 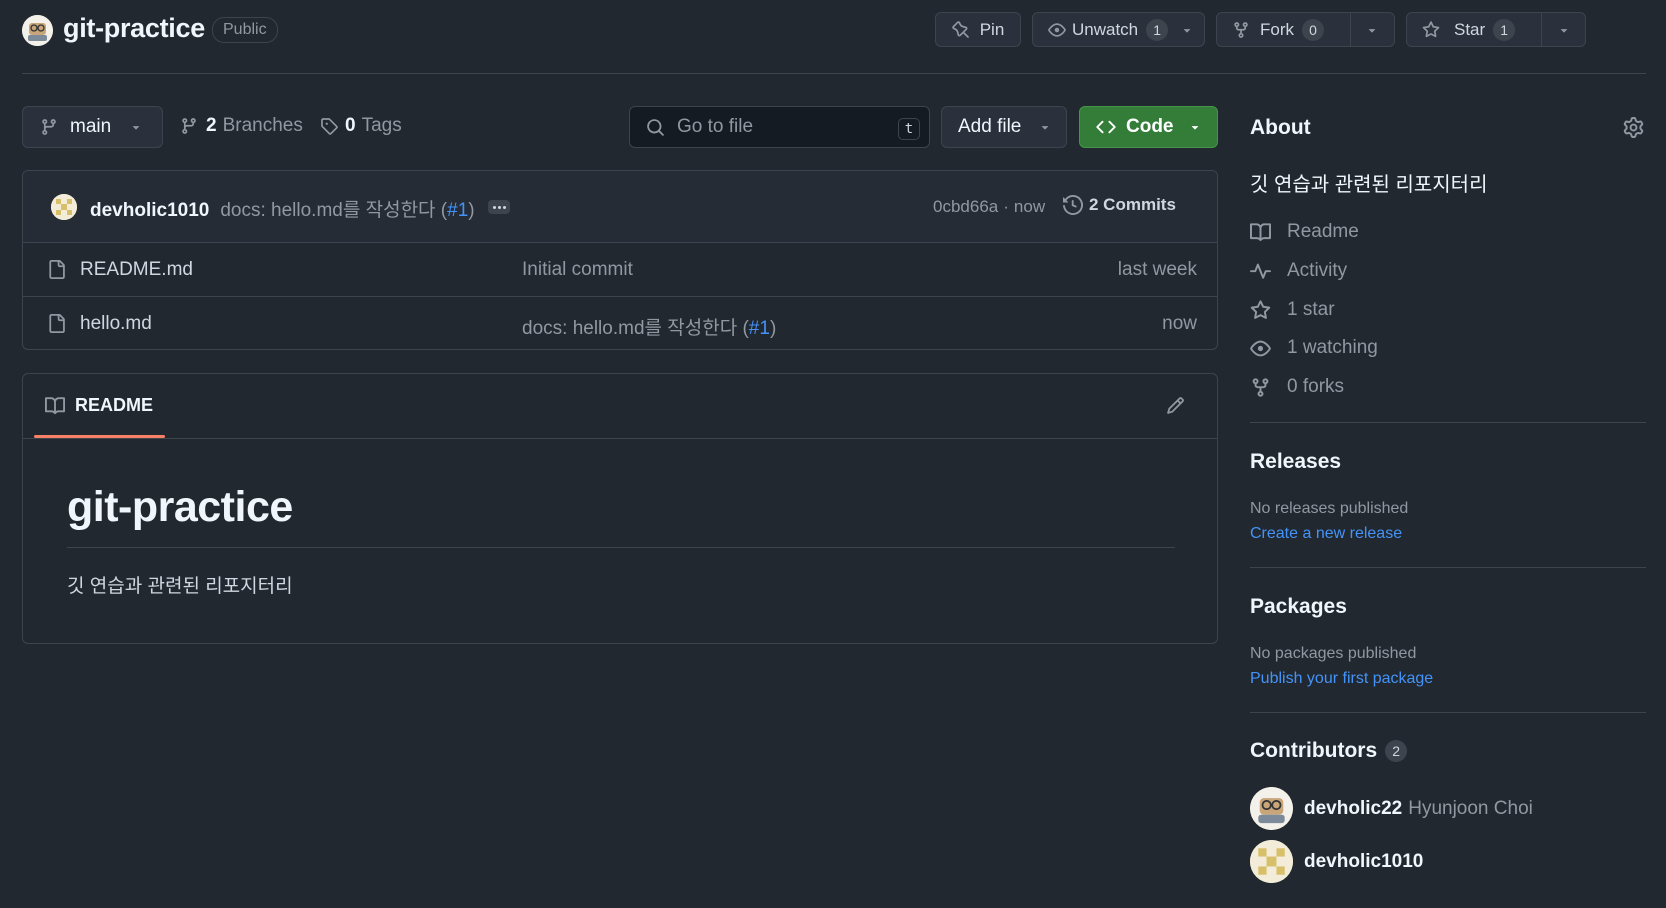 I want to click on unwatch-button: Unwatch 1, so click(x=1118, y=29).